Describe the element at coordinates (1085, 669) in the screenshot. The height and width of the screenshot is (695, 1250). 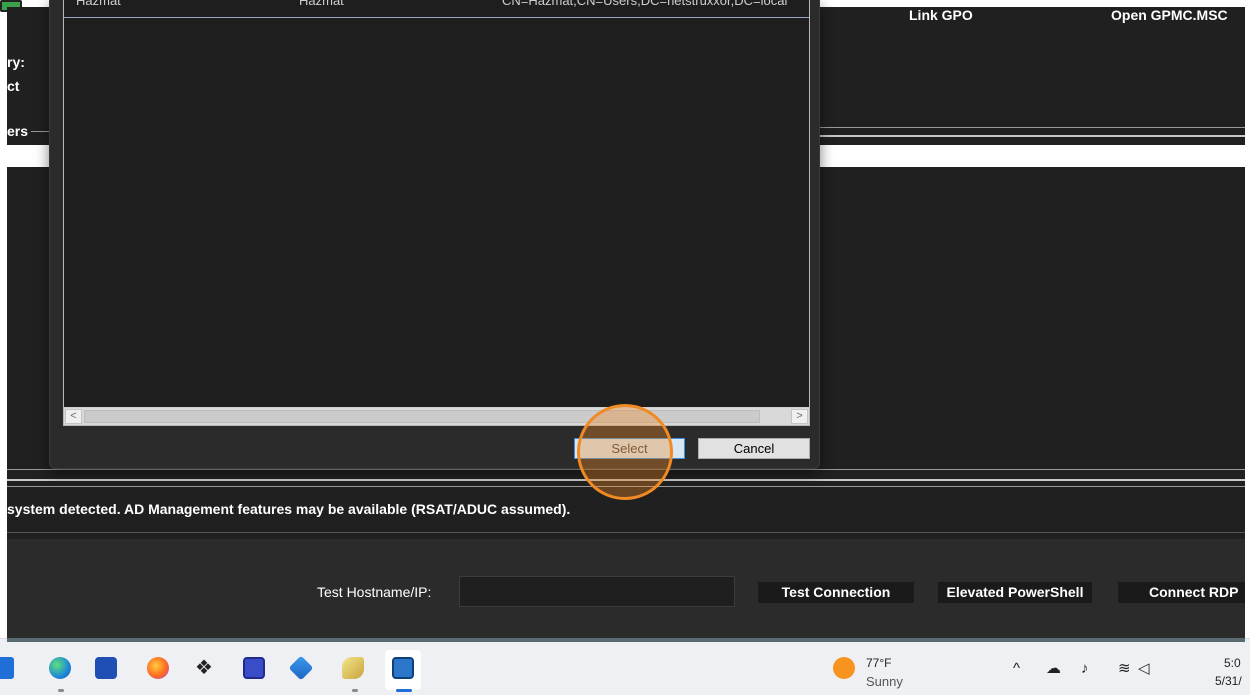
I see `microphone-icon: ♪` at that location.